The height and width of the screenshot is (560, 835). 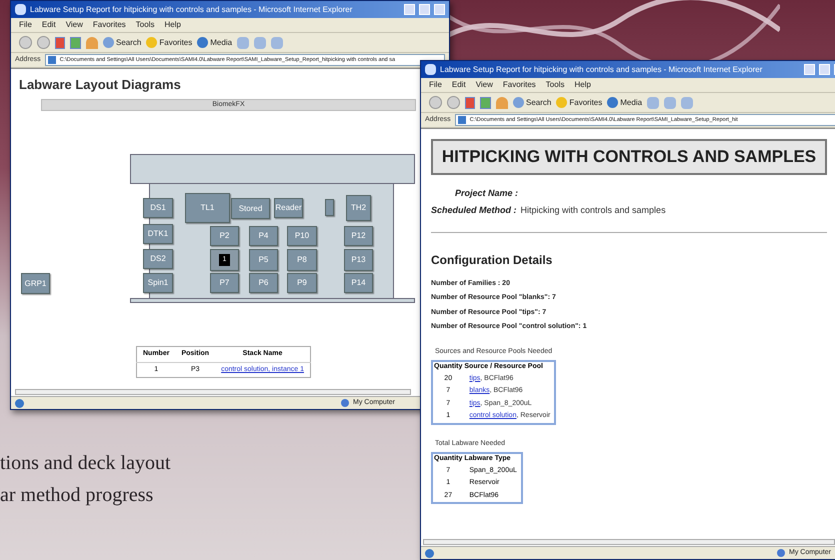 What do you see at coordinates (329, 207) in the screenshot?
I see `deck-slot` at bounding box center [329, 207].